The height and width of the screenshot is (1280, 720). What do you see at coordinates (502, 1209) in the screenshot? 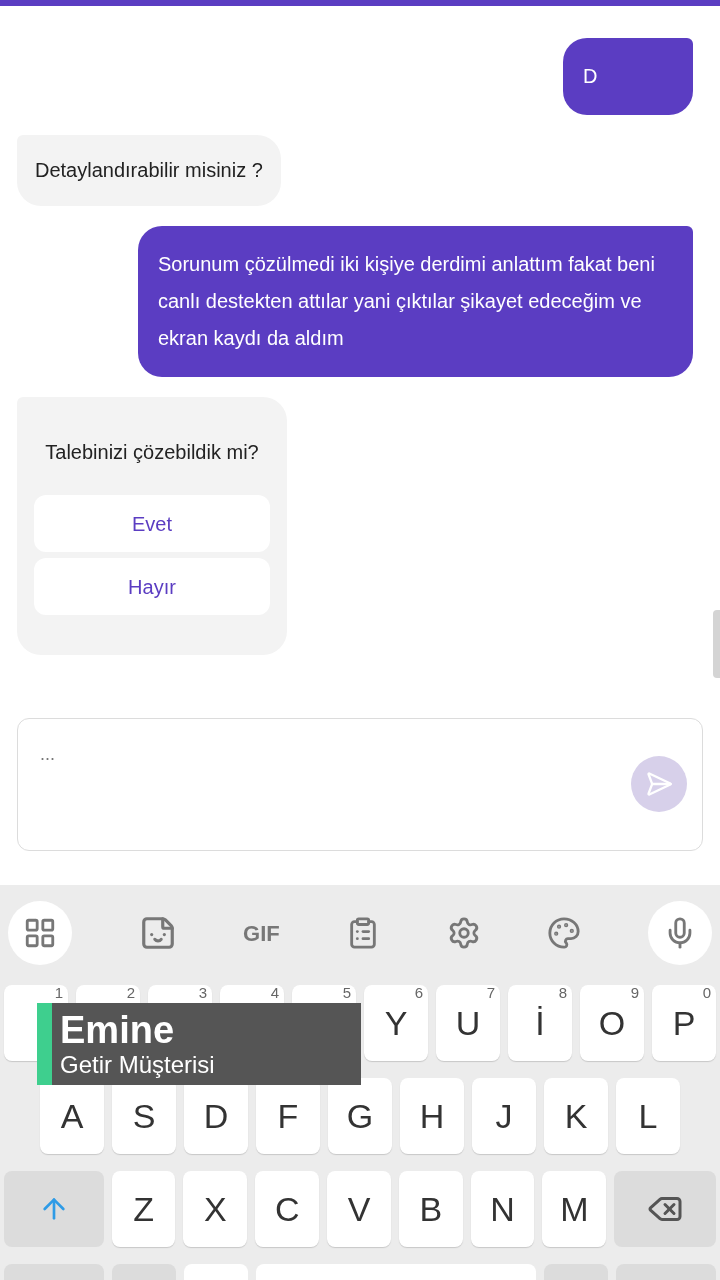
I see `keyboard-key: N` at bounding box center [502, 1209].